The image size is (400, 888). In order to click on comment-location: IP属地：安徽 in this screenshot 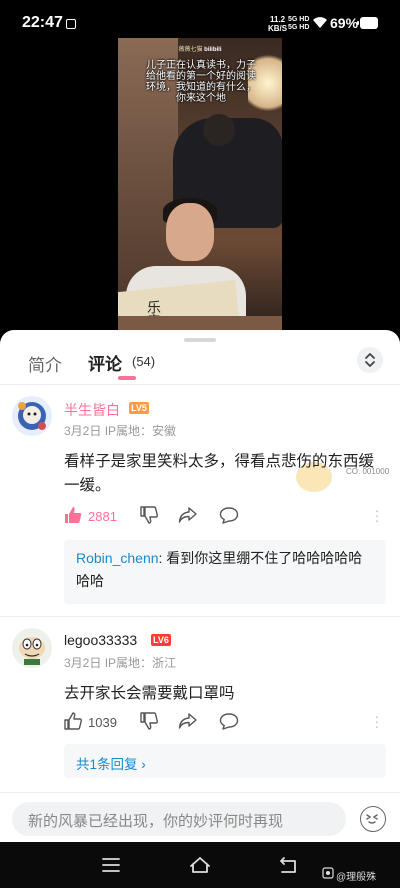, I will do `click(140, 431)`.